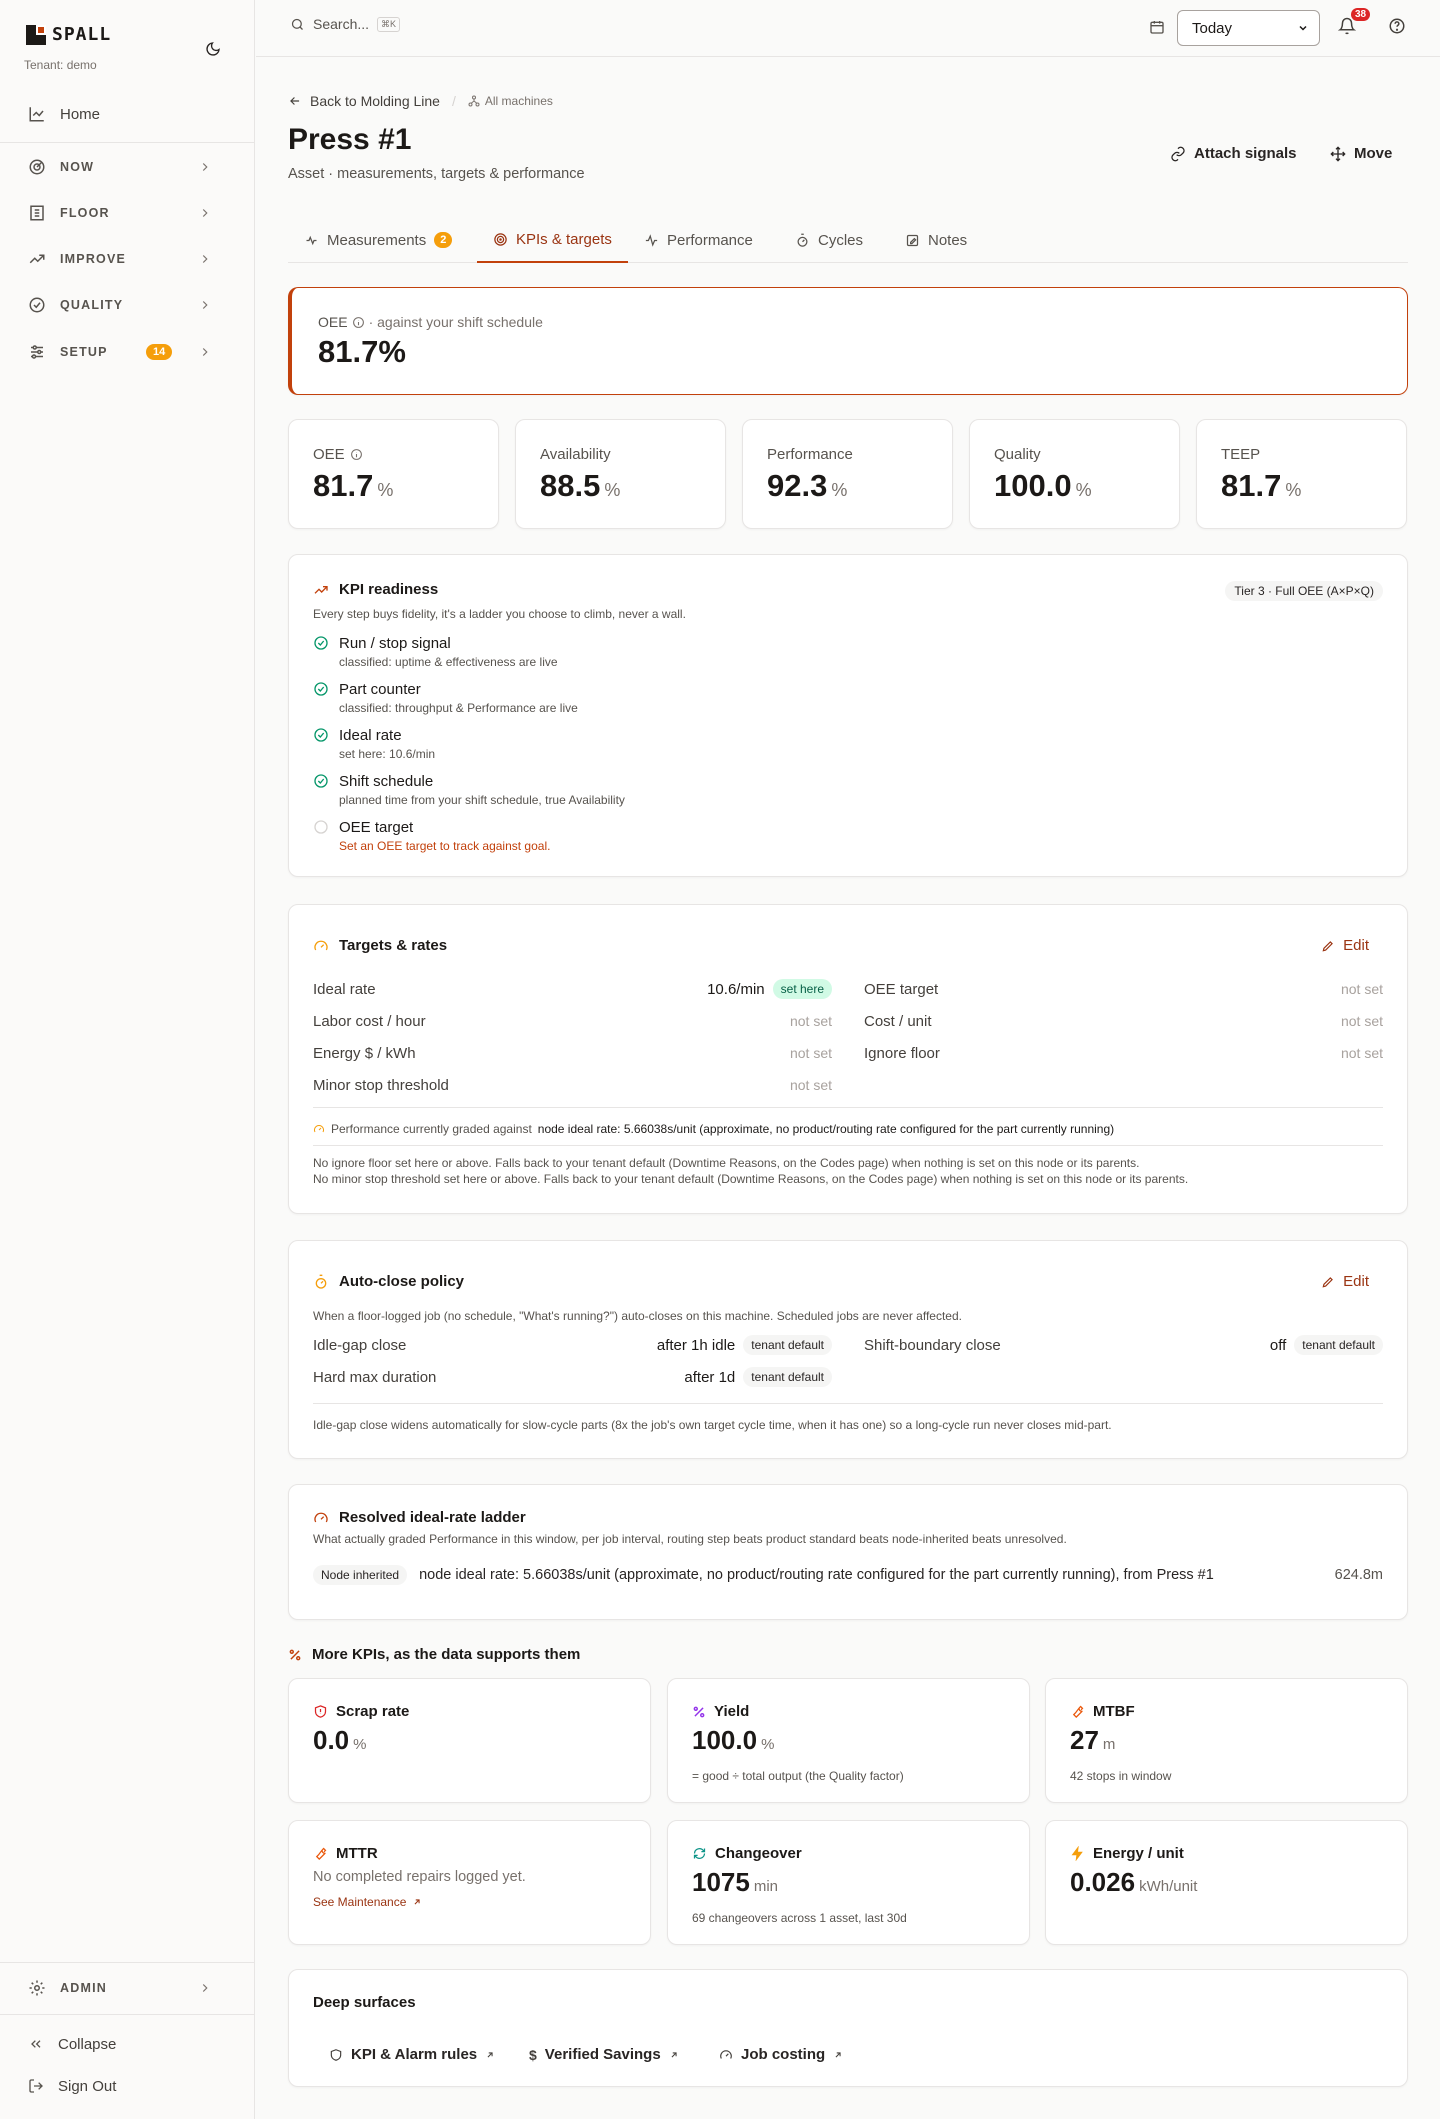 The width and height of the screenshot is (1440, 2119). I want to click on job-costing-link: Job costing, so click(781, 2054).